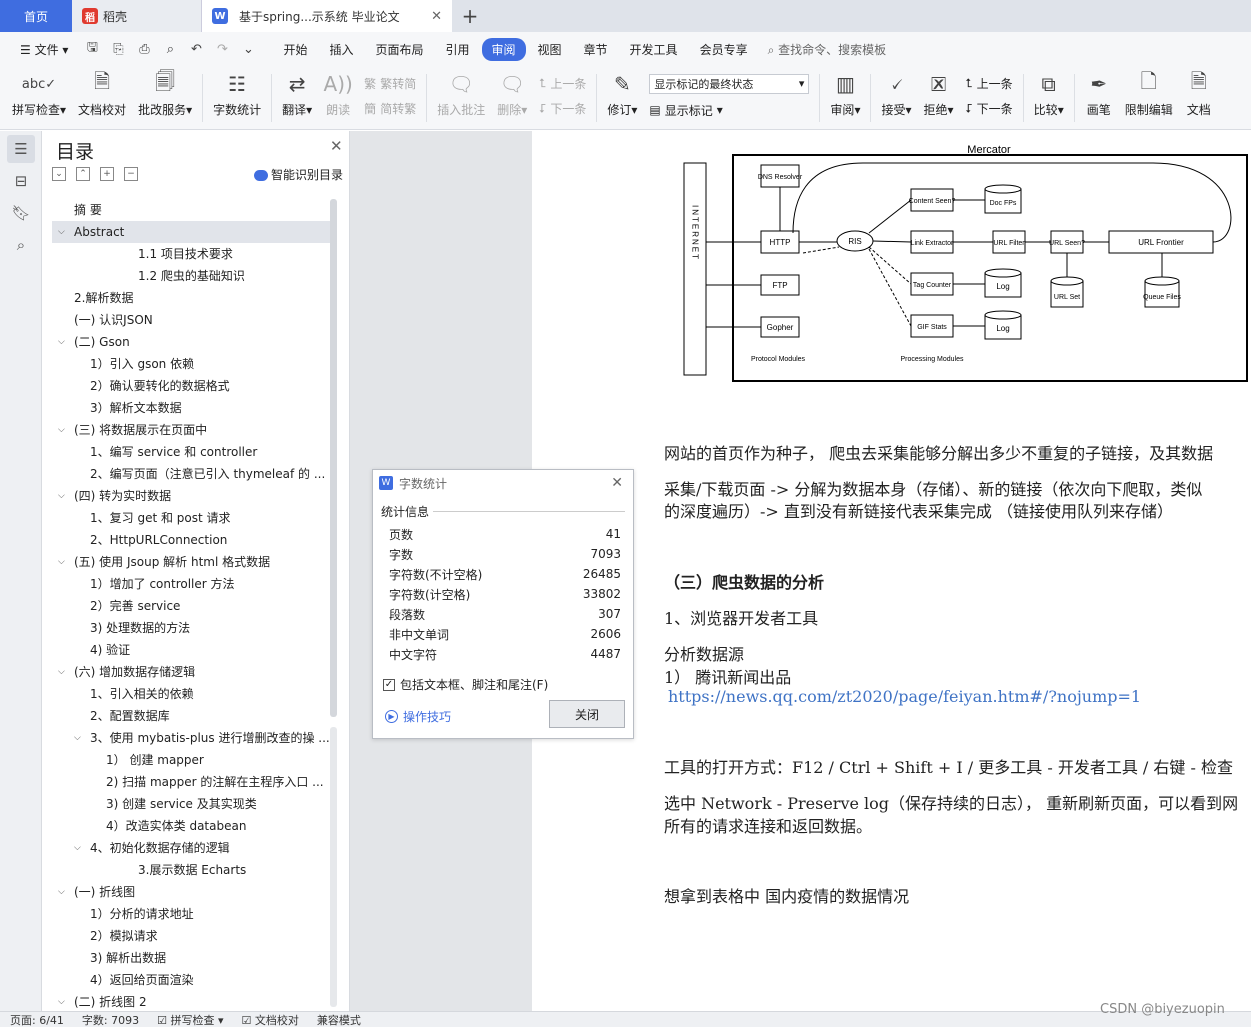 This screenshot has width=1251, height=1027. Describe the element at coordinates (191, 936) in the screenshot. I see `toc-item: 2）模拟请求` at that location.